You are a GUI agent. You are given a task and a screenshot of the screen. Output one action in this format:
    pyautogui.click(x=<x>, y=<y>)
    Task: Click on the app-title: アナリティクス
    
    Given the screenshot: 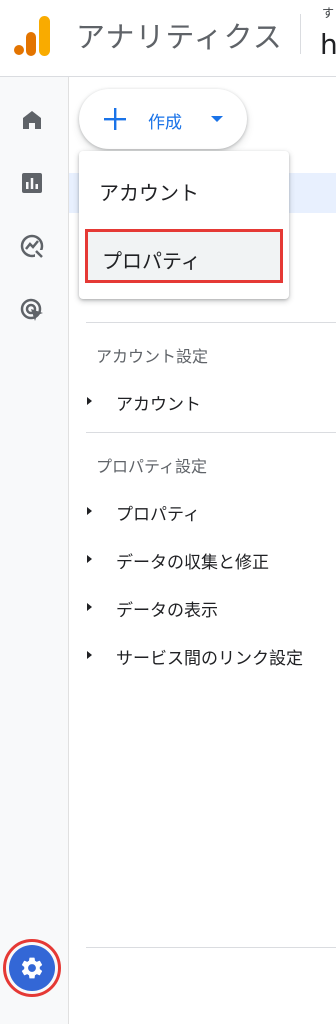 What is the action you would take?
    pyautogui.click(x=179, y=37)
    